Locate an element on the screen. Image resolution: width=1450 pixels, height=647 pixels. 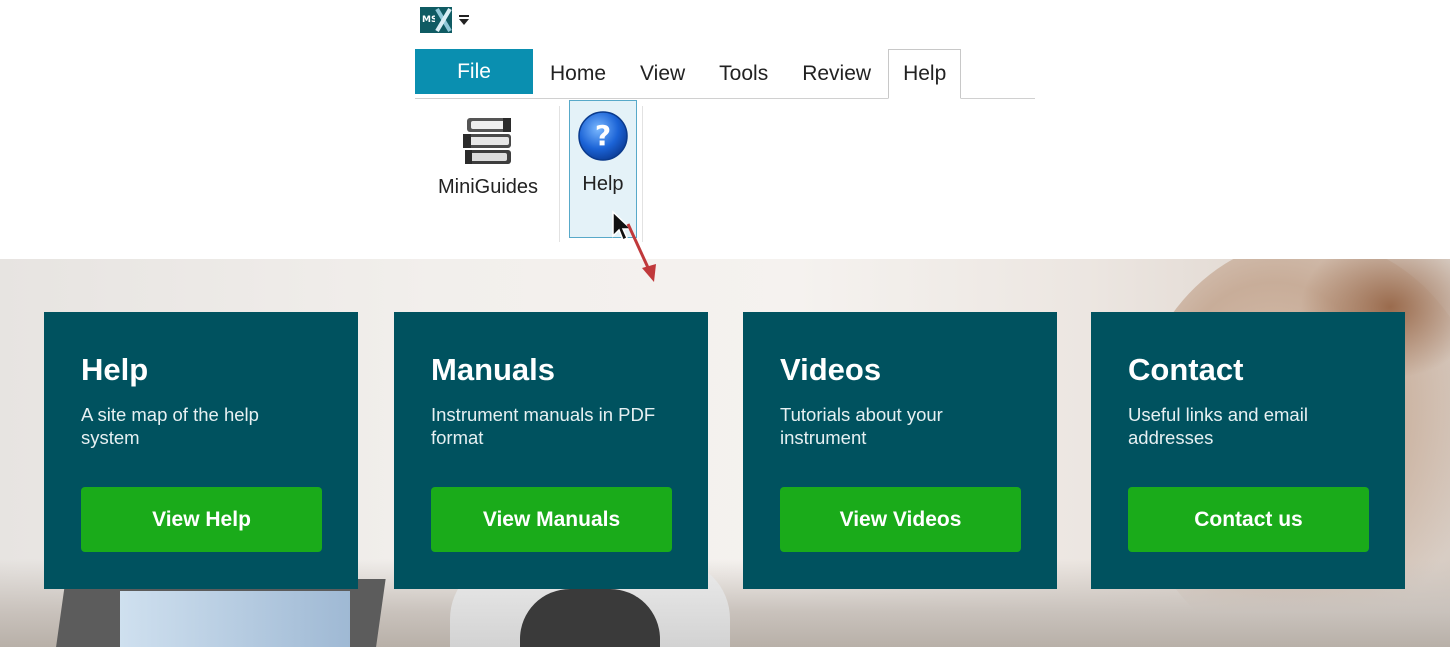
videos-card-title: Videos is located at coordinates (831, 369).